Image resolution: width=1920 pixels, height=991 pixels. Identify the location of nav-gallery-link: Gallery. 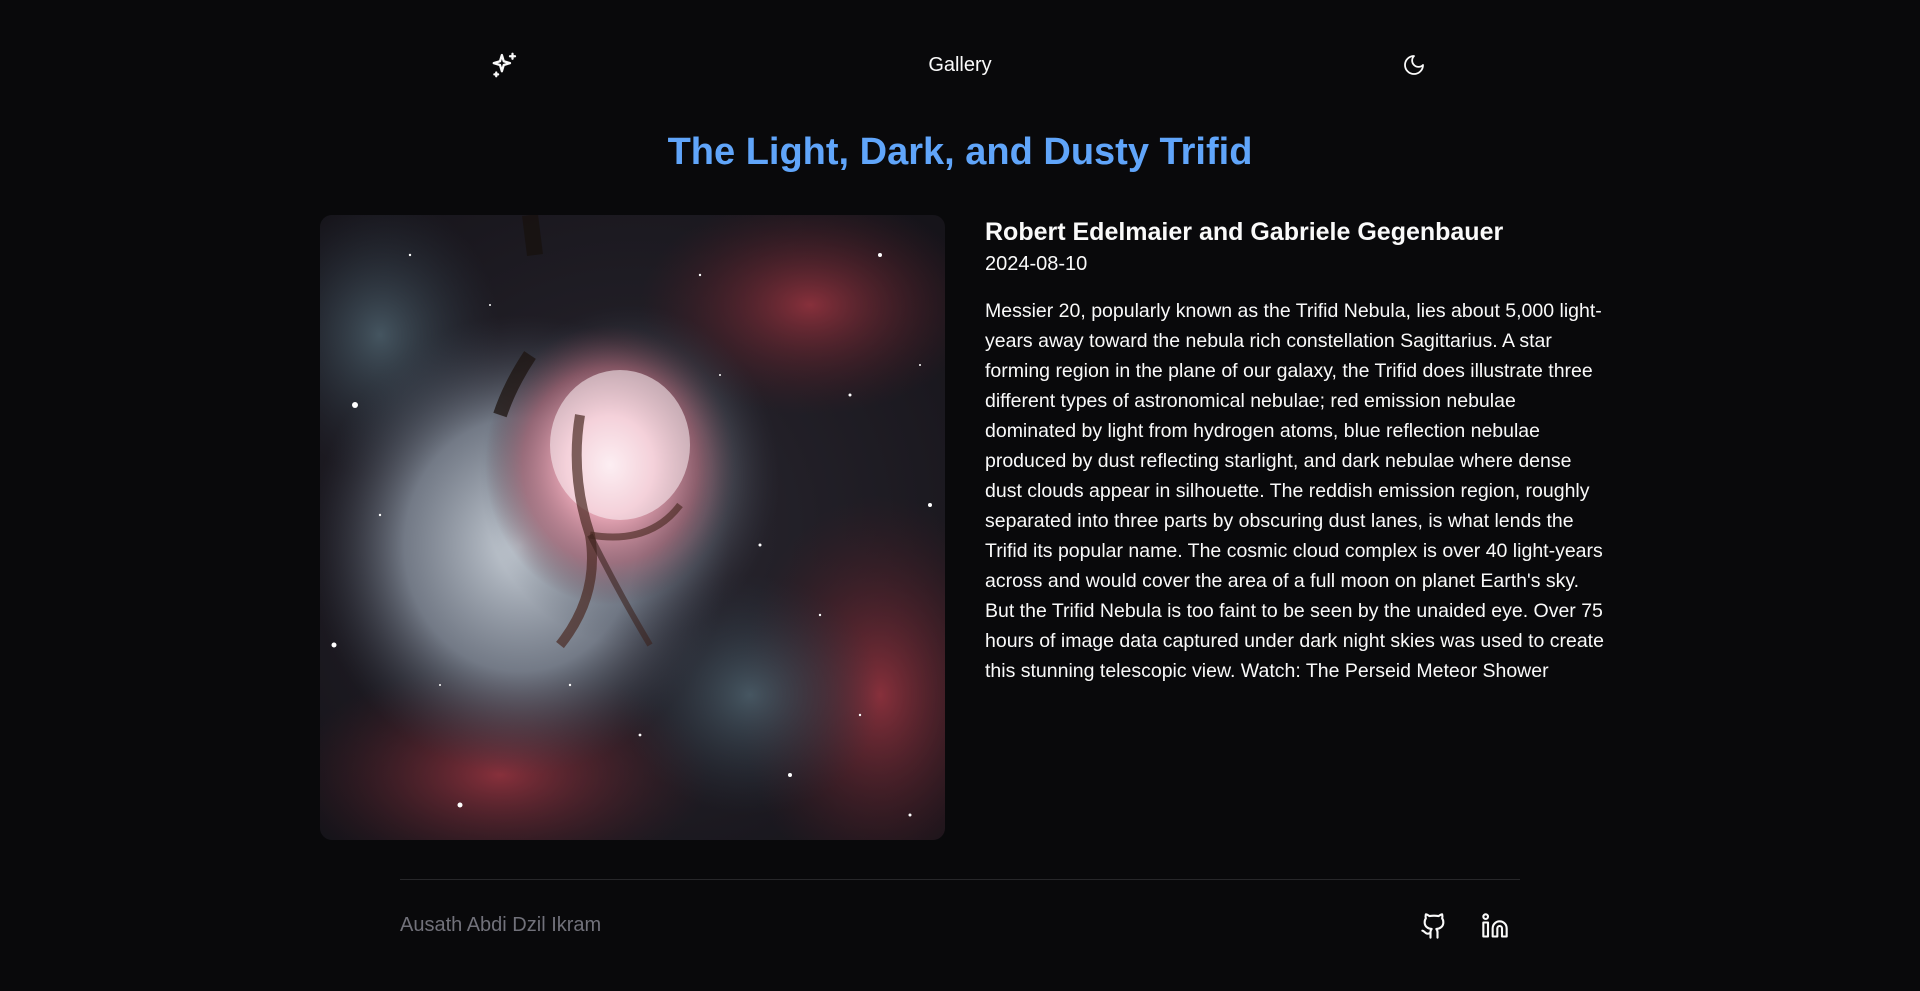
(960, 65).